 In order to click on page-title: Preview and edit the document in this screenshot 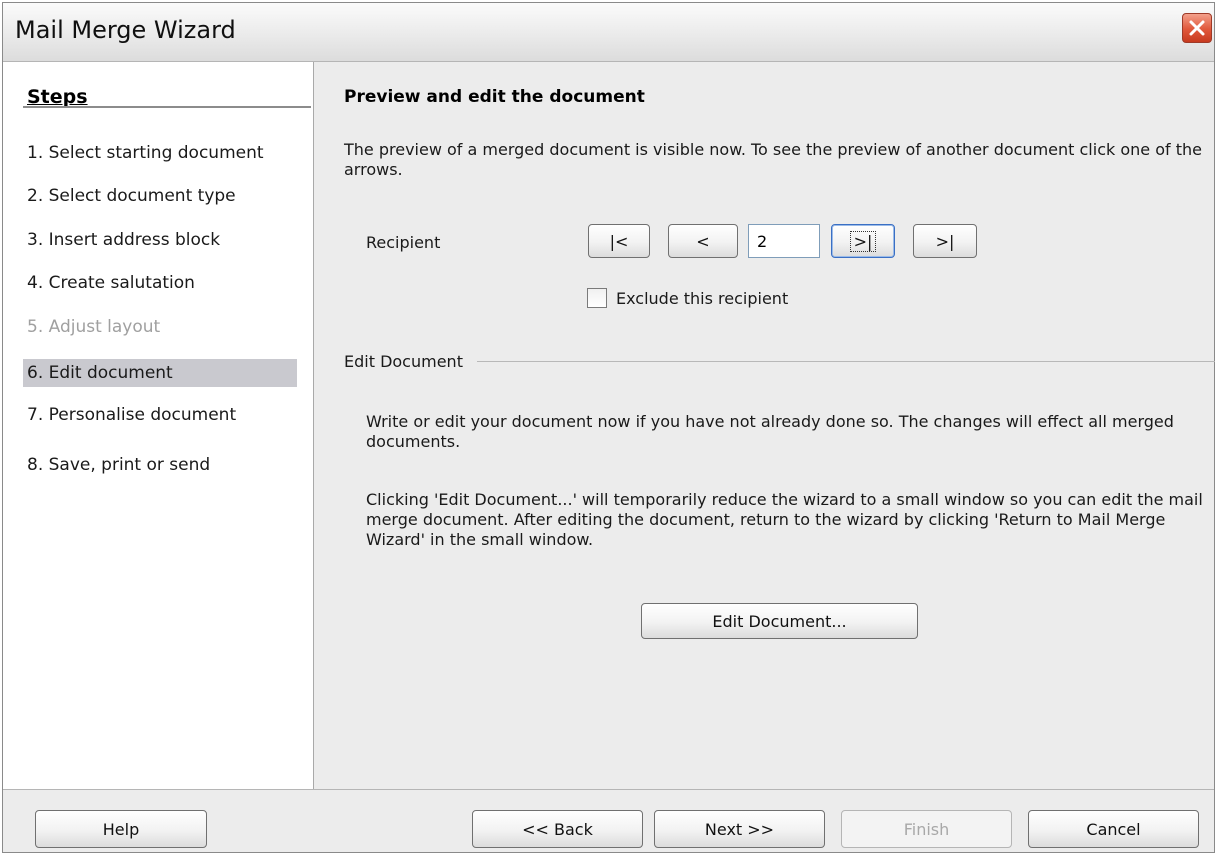, I will do `click(494, 97)`.